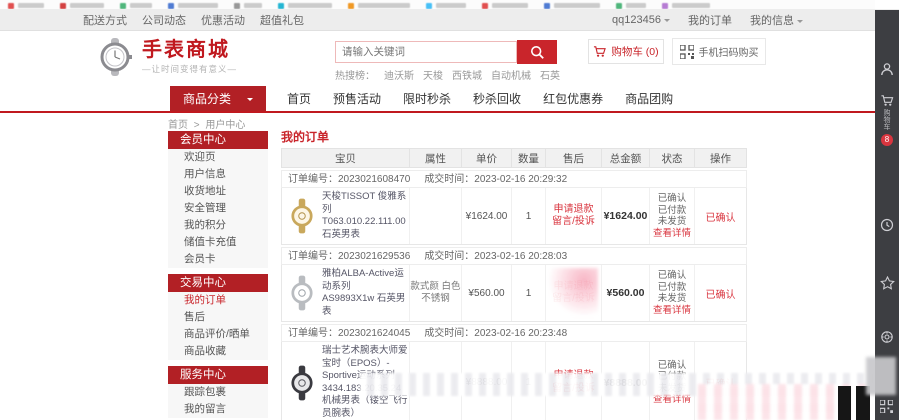  I want to click on watch-thumbnail, so click(302, 293).